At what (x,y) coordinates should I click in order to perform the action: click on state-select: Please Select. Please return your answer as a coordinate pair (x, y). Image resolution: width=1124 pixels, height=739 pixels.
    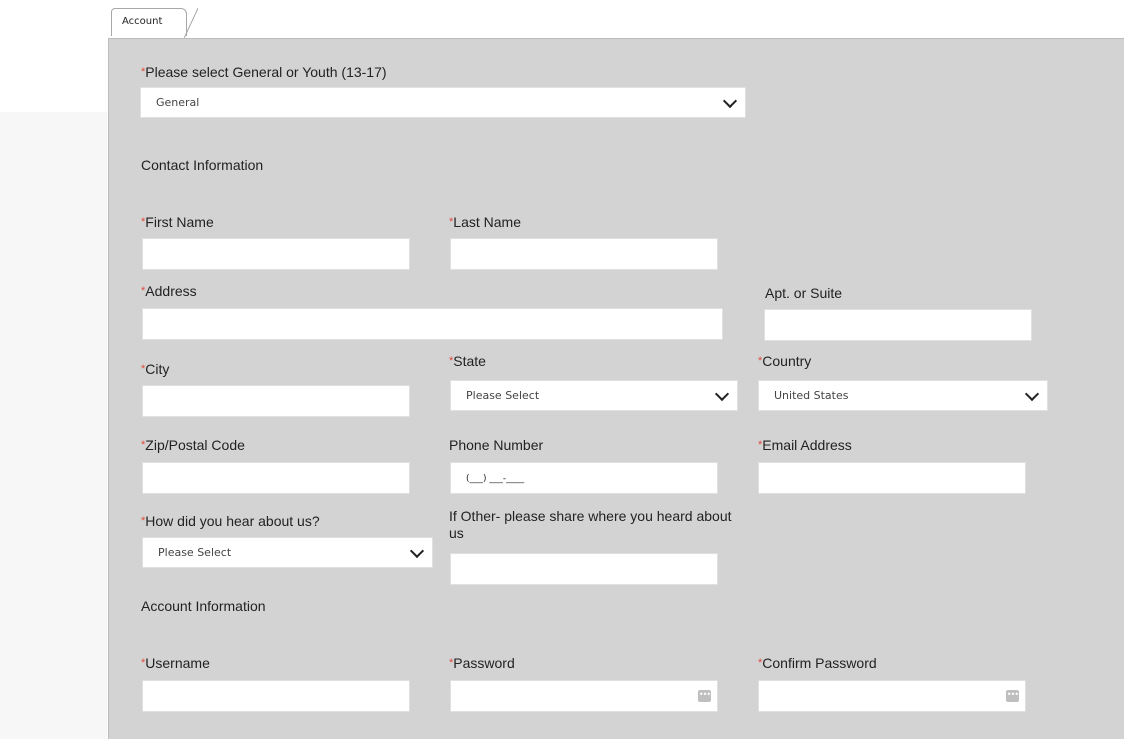
    Looking at the image, I should click on (594, 395).